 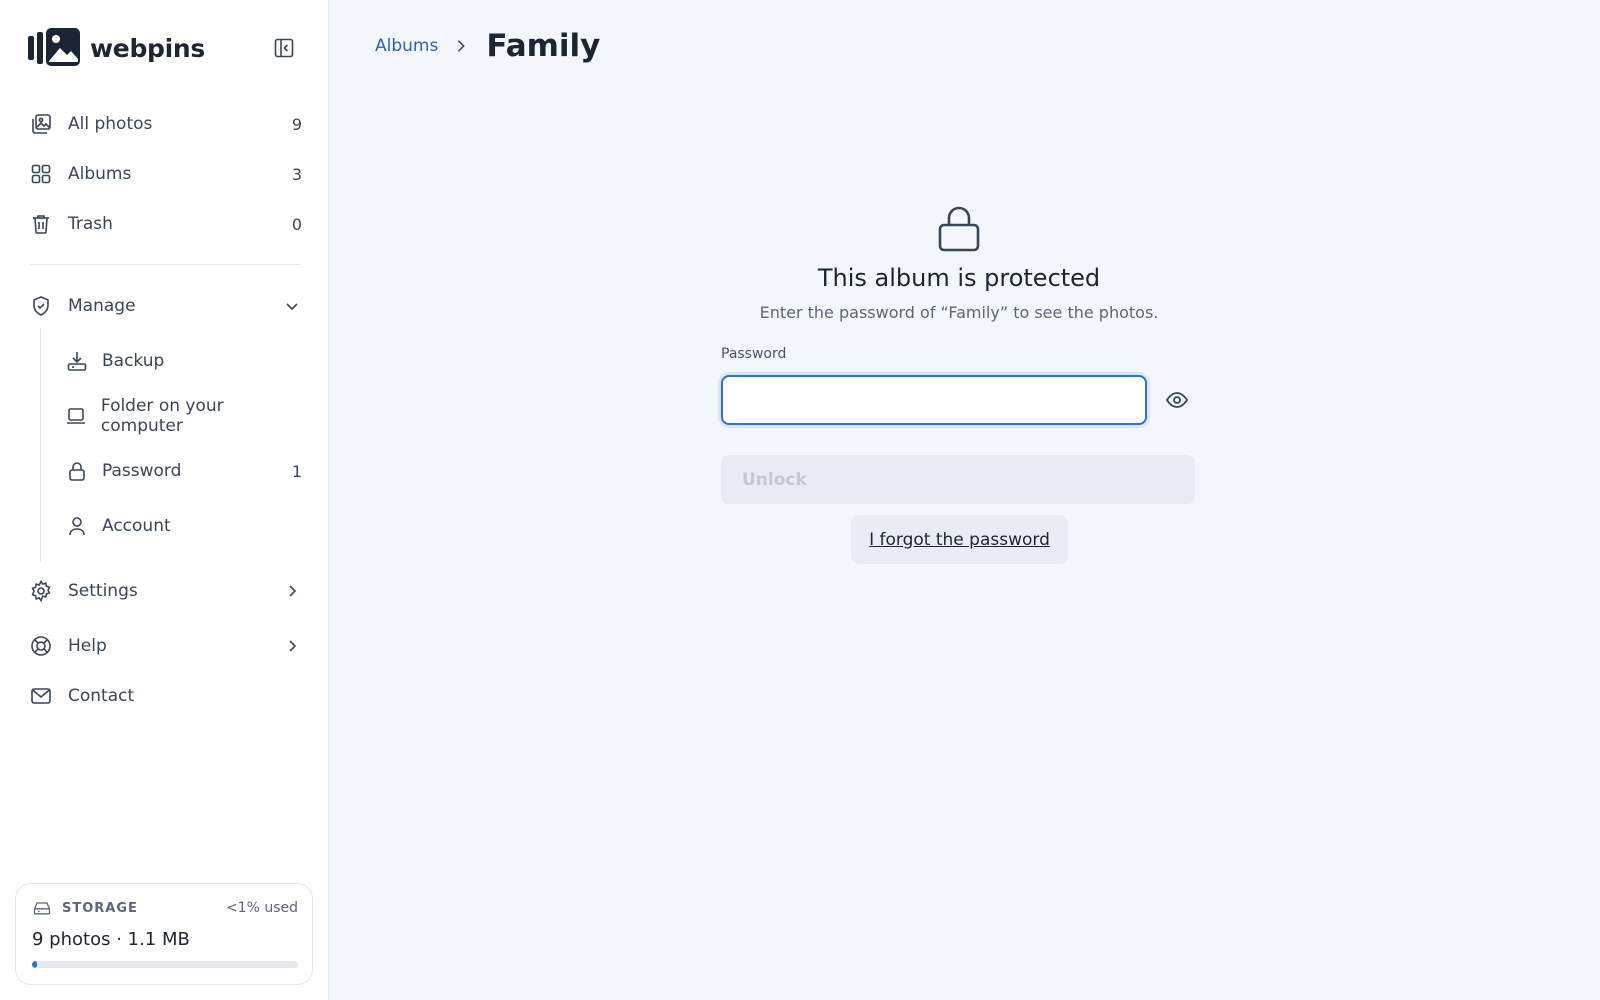 What do you see at coordinates (165, 306) in the screenshot?
I see `sidebar-item-manage: Manage` at bounding box center [165, 306].